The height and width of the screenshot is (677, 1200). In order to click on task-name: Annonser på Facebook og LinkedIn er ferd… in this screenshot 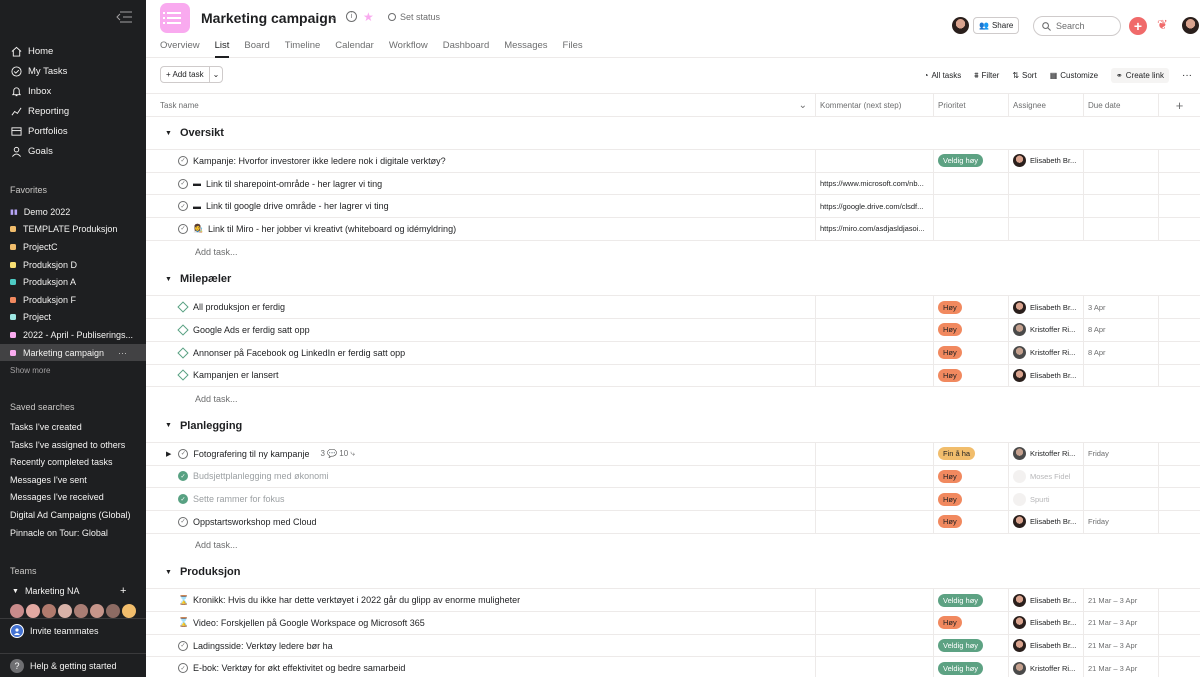, I will do `click(299, 353)`.